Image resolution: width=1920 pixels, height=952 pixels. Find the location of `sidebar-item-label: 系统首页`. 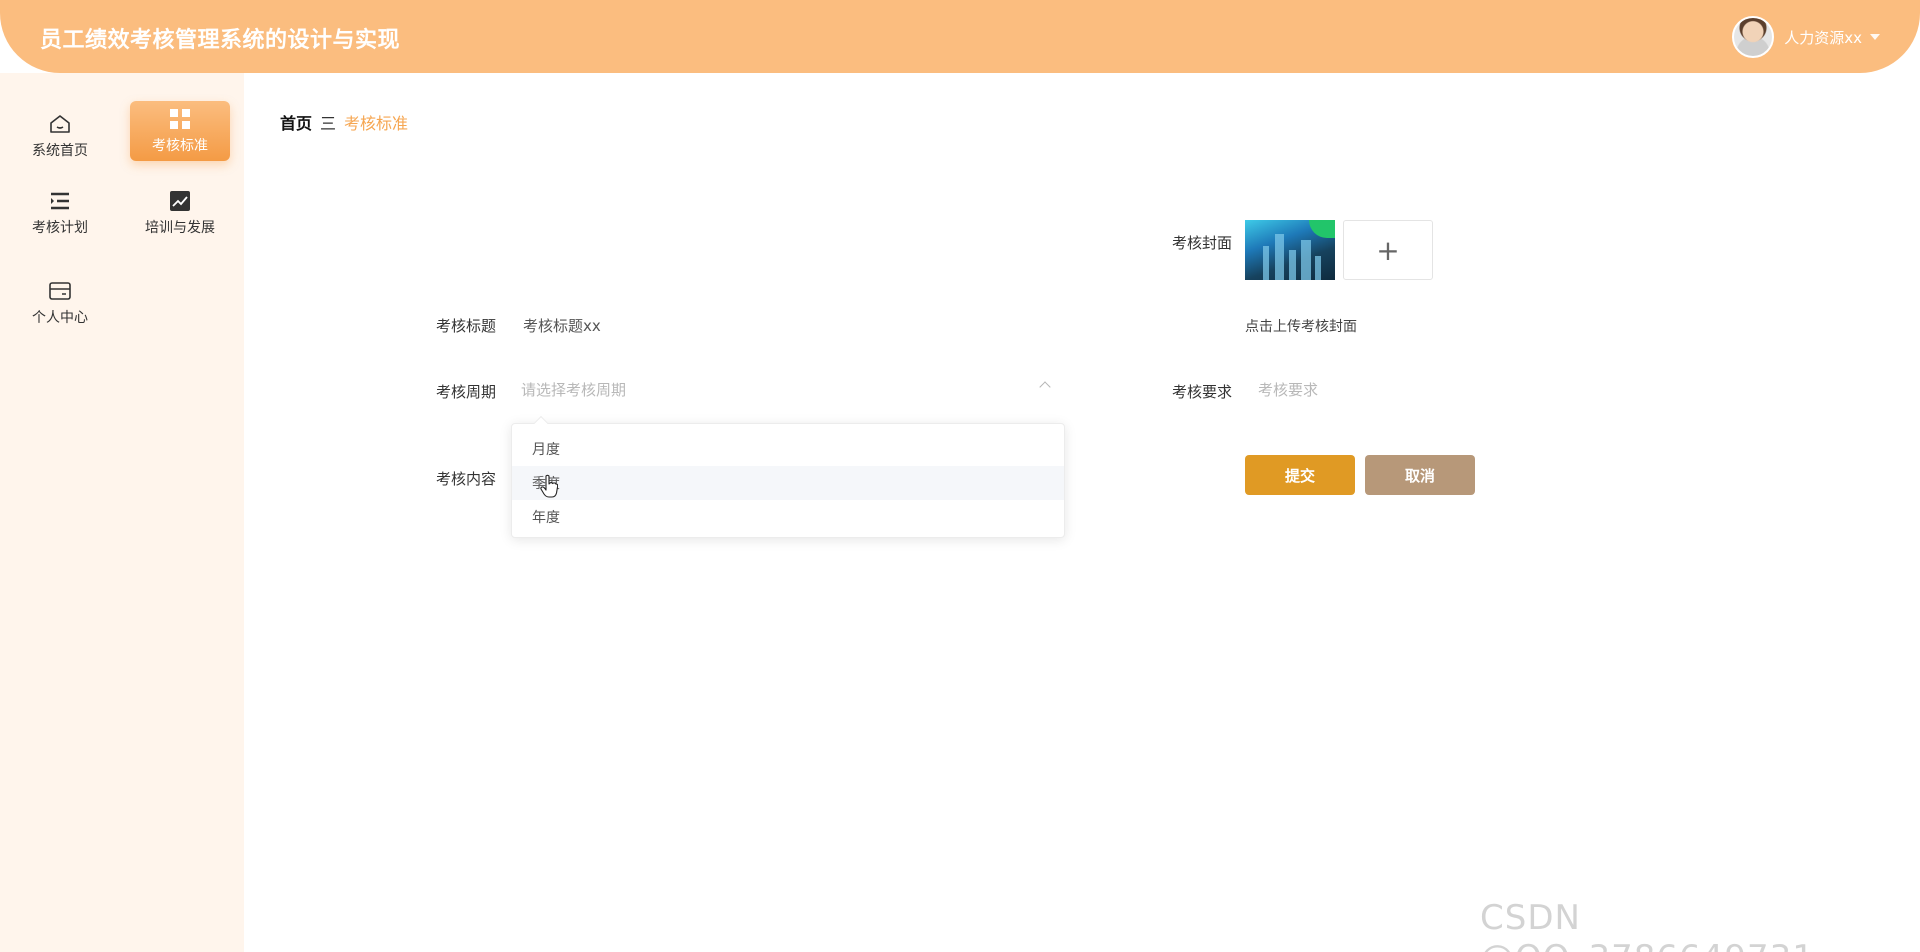

sidebar-item-label: 系统首页 is located at coordinates (60, 151).